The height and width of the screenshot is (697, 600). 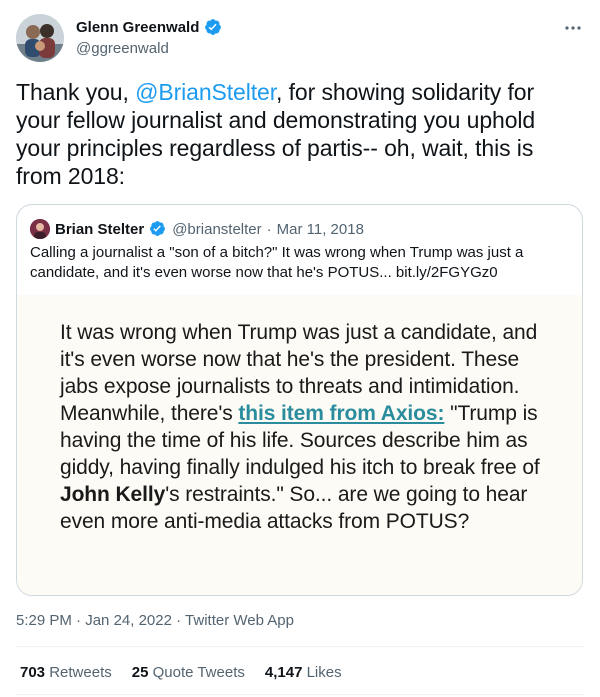 I want to click on likes-count: 4,147, so click(x=283, y=672).